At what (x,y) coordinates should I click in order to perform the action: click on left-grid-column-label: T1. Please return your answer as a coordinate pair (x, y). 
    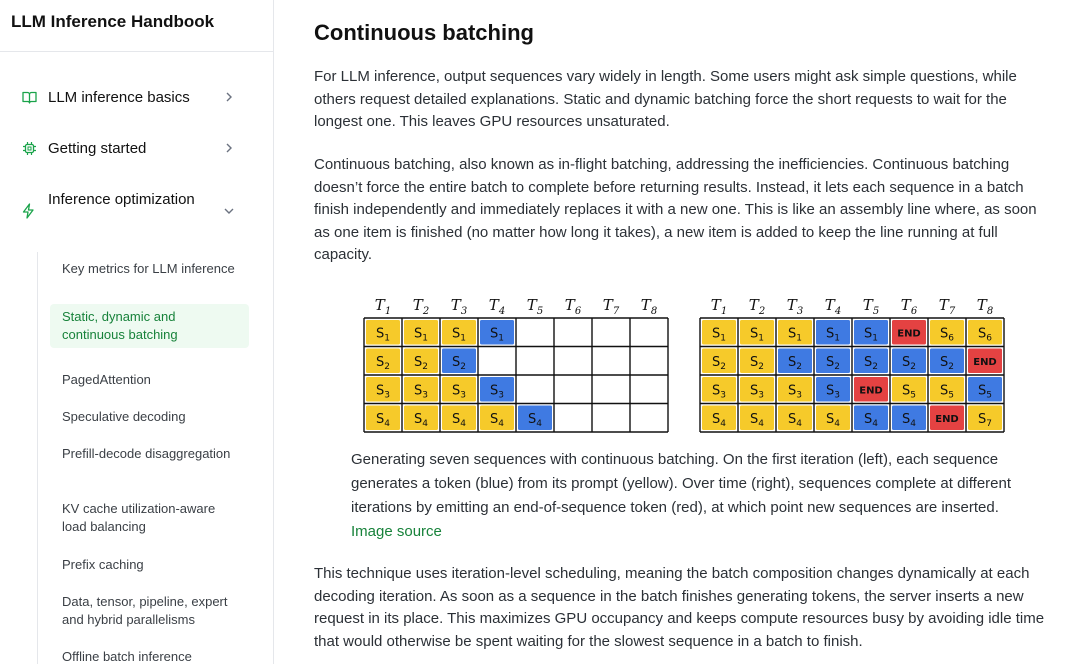
    Looking at the image, I should click on (383, 306).